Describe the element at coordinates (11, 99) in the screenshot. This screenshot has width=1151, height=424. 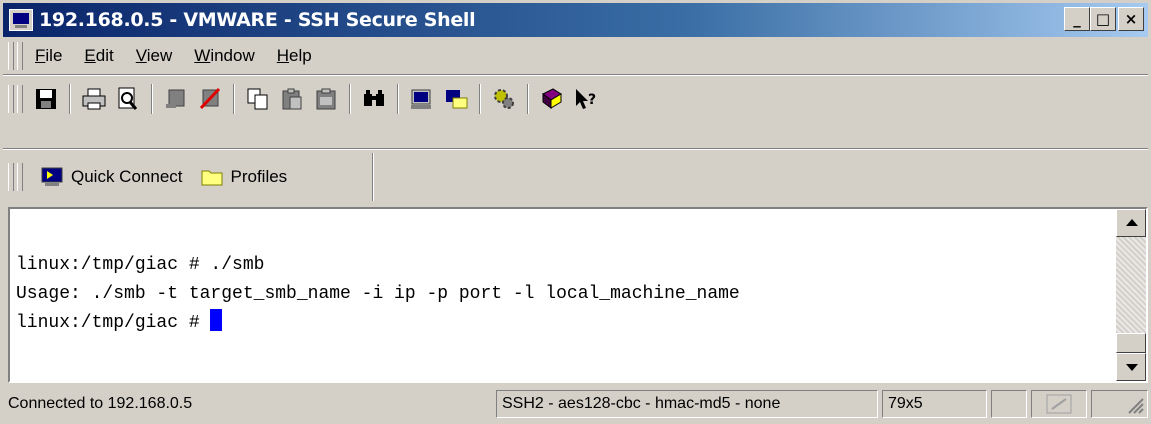
I see `toolbar-grip` at that location.